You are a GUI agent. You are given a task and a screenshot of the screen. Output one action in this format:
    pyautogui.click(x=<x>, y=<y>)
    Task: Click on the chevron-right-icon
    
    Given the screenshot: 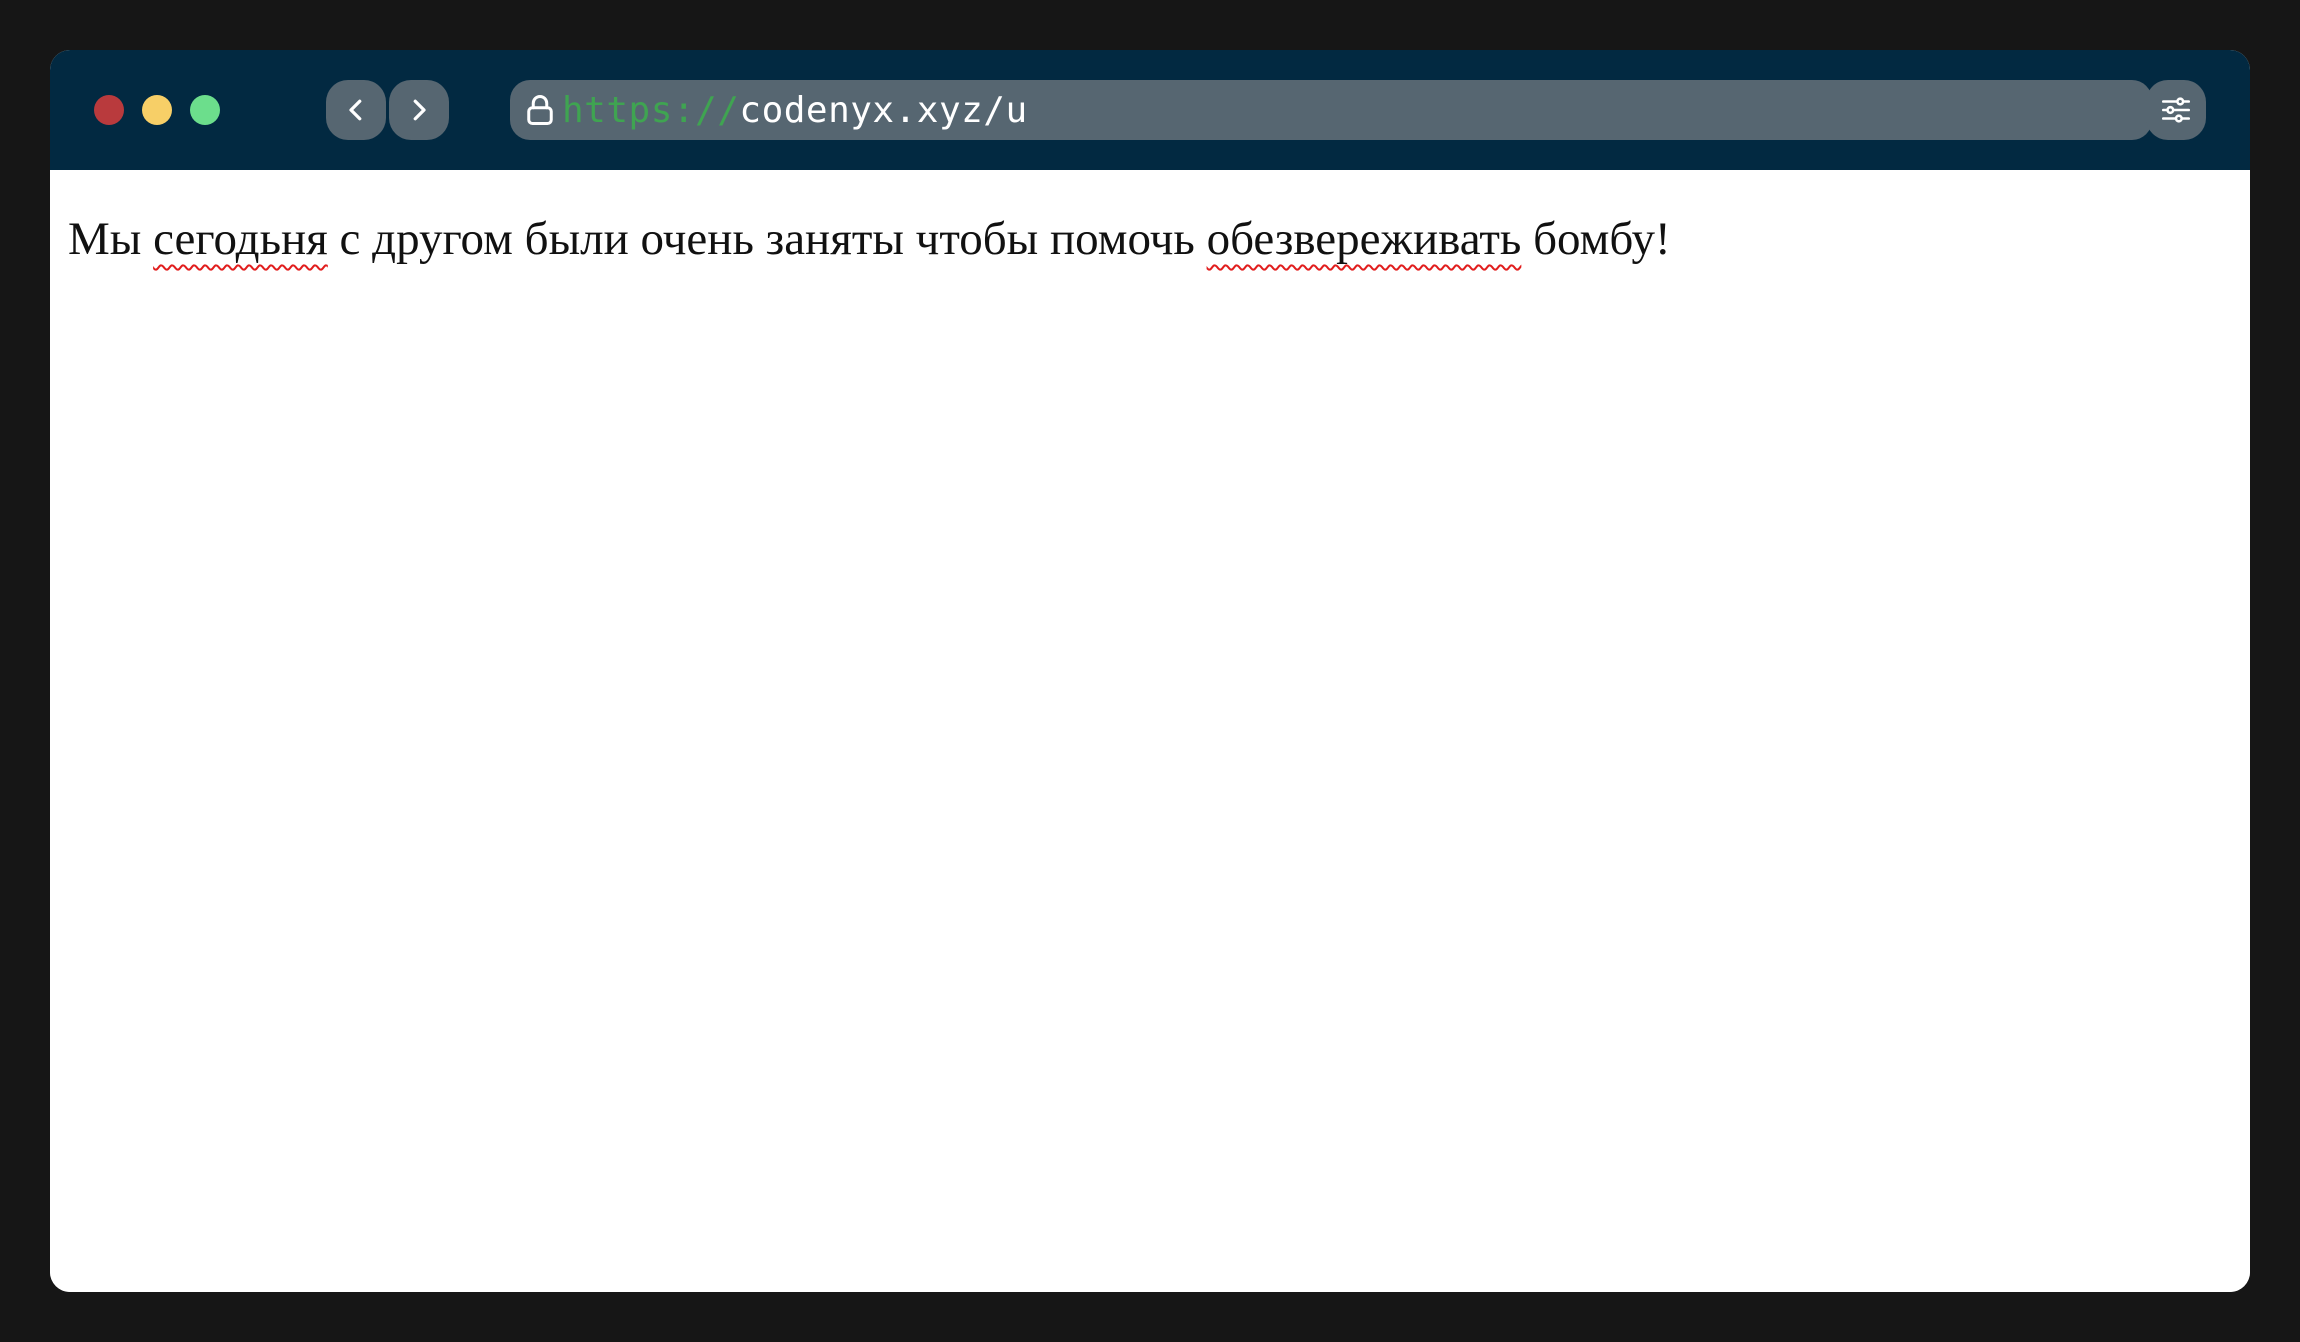 What is the action you would take?
    pyautogui.click(x=419, y=110)
    